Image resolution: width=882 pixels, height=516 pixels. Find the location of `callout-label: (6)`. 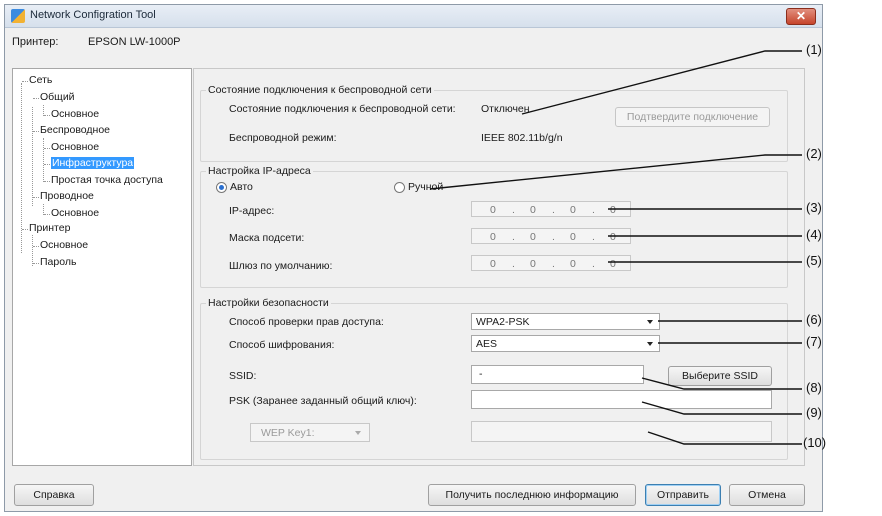

callout-label: (6) is located at coordinates (814, 319).